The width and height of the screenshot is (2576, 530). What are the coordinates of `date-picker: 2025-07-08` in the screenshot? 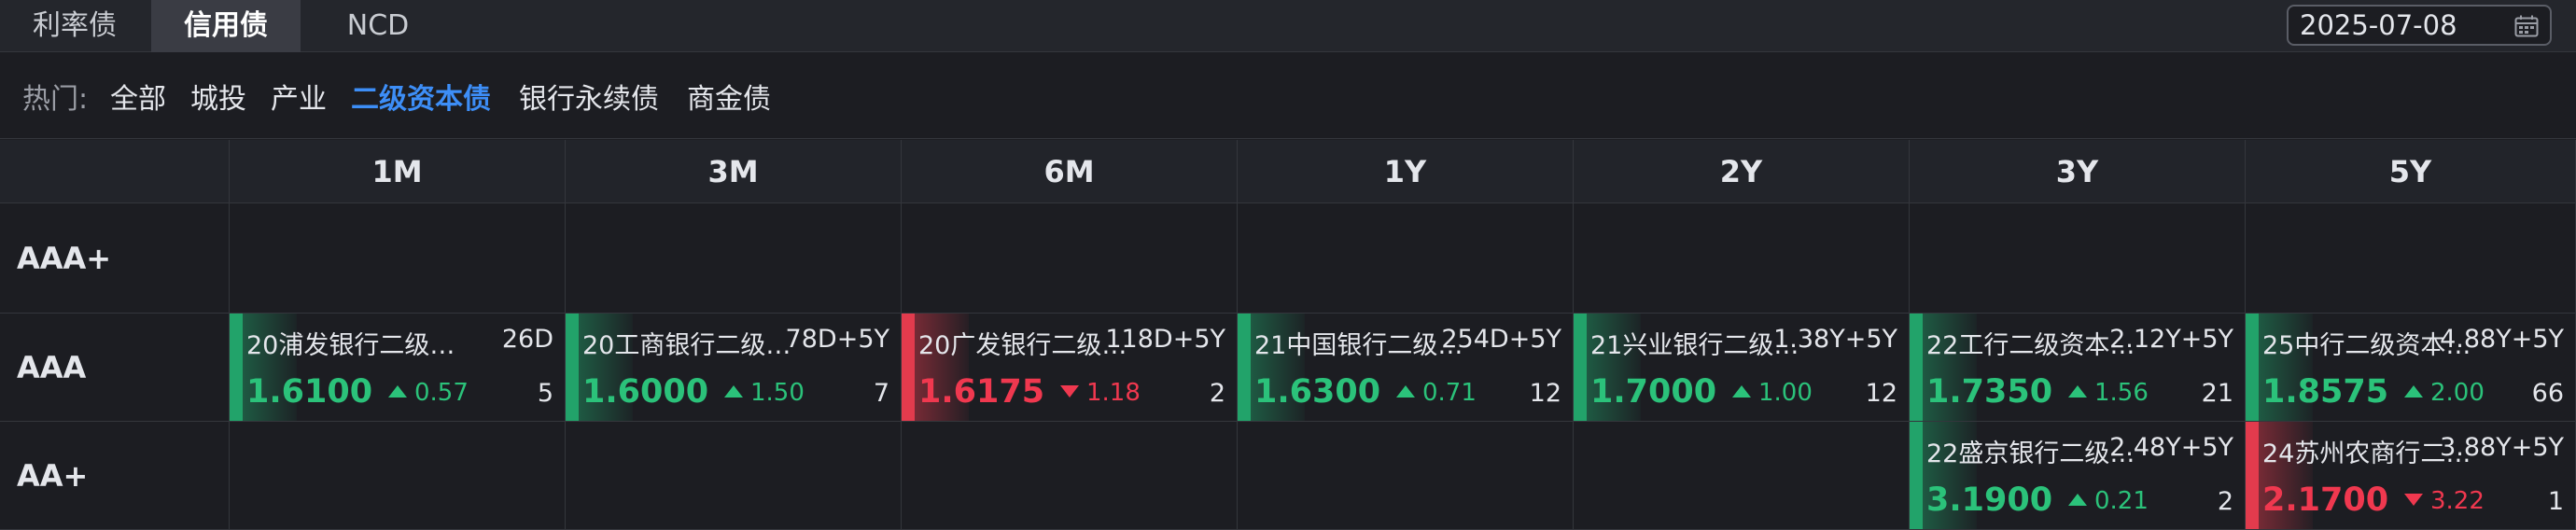 It's located at (2419, 25).